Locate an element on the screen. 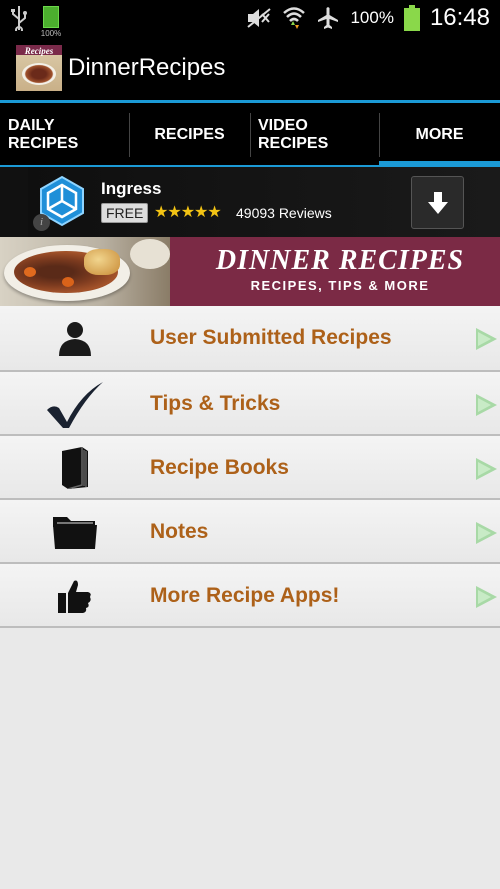  folder-icon is located at coordinates (75, 532).